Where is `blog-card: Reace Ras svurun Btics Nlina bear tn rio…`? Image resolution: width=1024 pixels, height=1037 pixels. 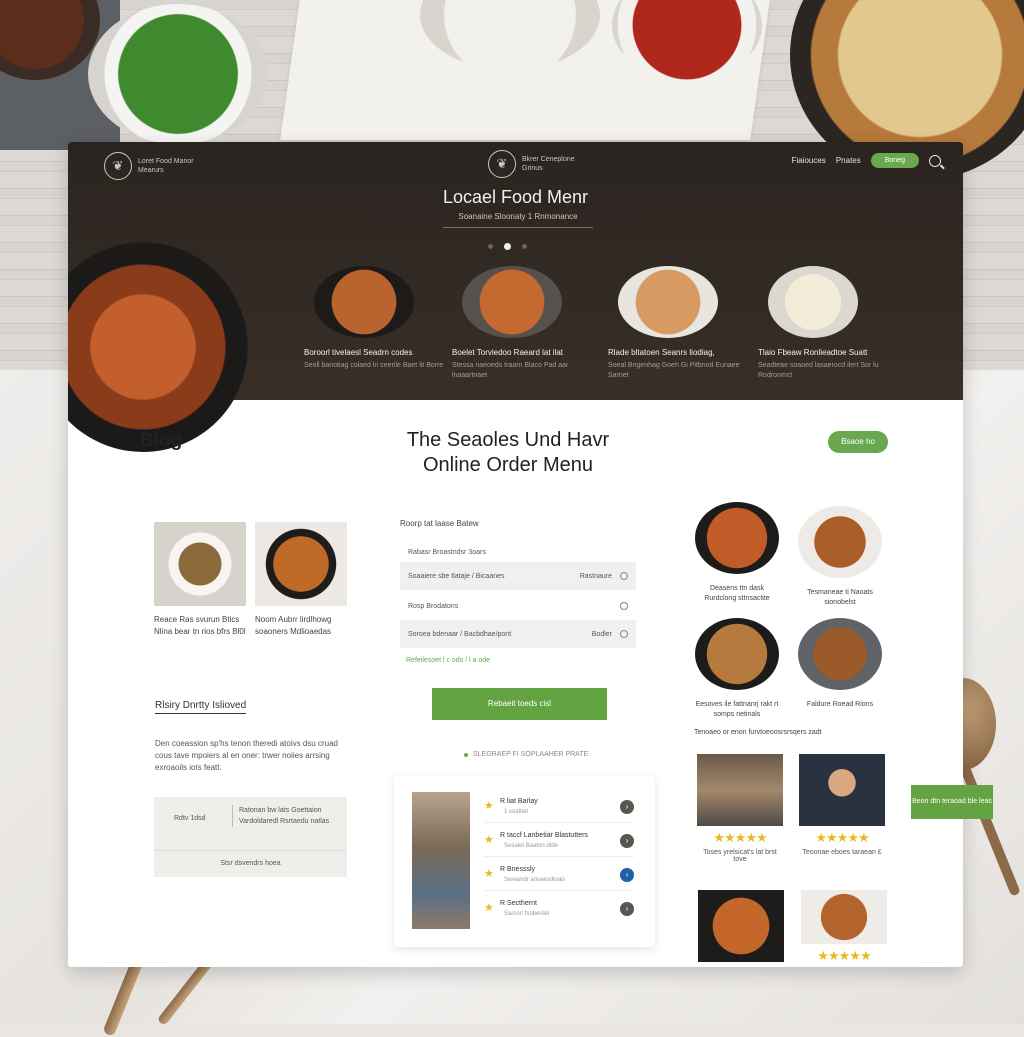
blog-card: Reace Ras svurun Btics Nlina bear tn rio… is located at coordinates (200, 580).